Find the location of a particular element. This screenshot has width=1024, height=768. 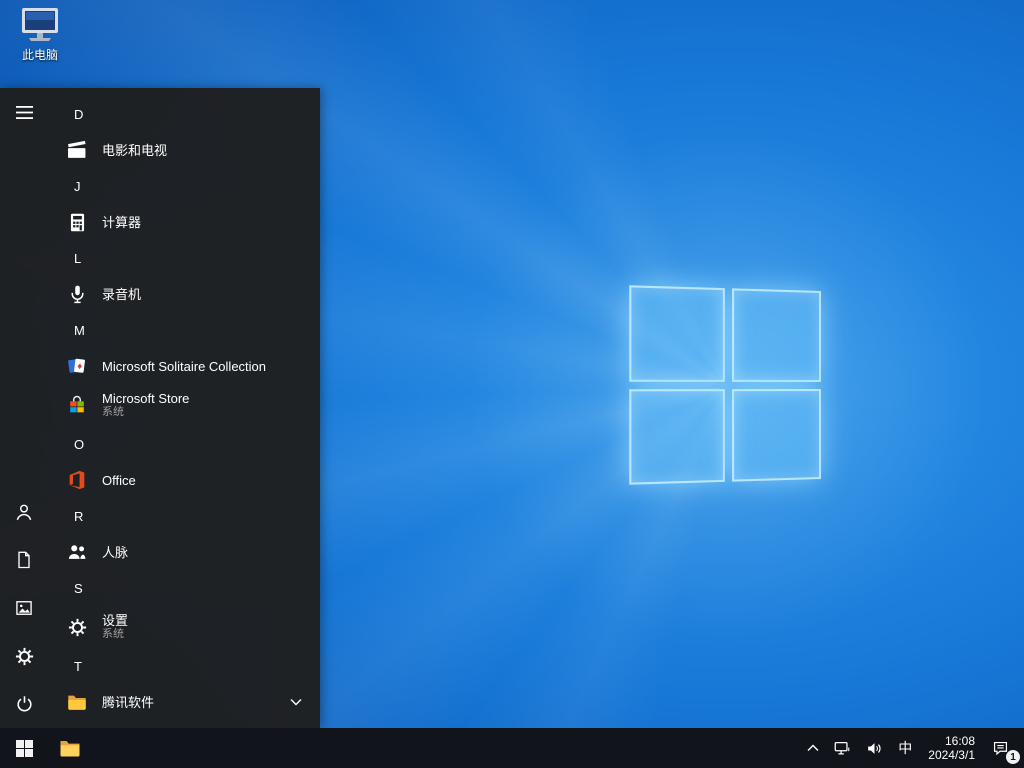

app-item-voice-recorder: 录音机 is located at coordinates (184, 294).